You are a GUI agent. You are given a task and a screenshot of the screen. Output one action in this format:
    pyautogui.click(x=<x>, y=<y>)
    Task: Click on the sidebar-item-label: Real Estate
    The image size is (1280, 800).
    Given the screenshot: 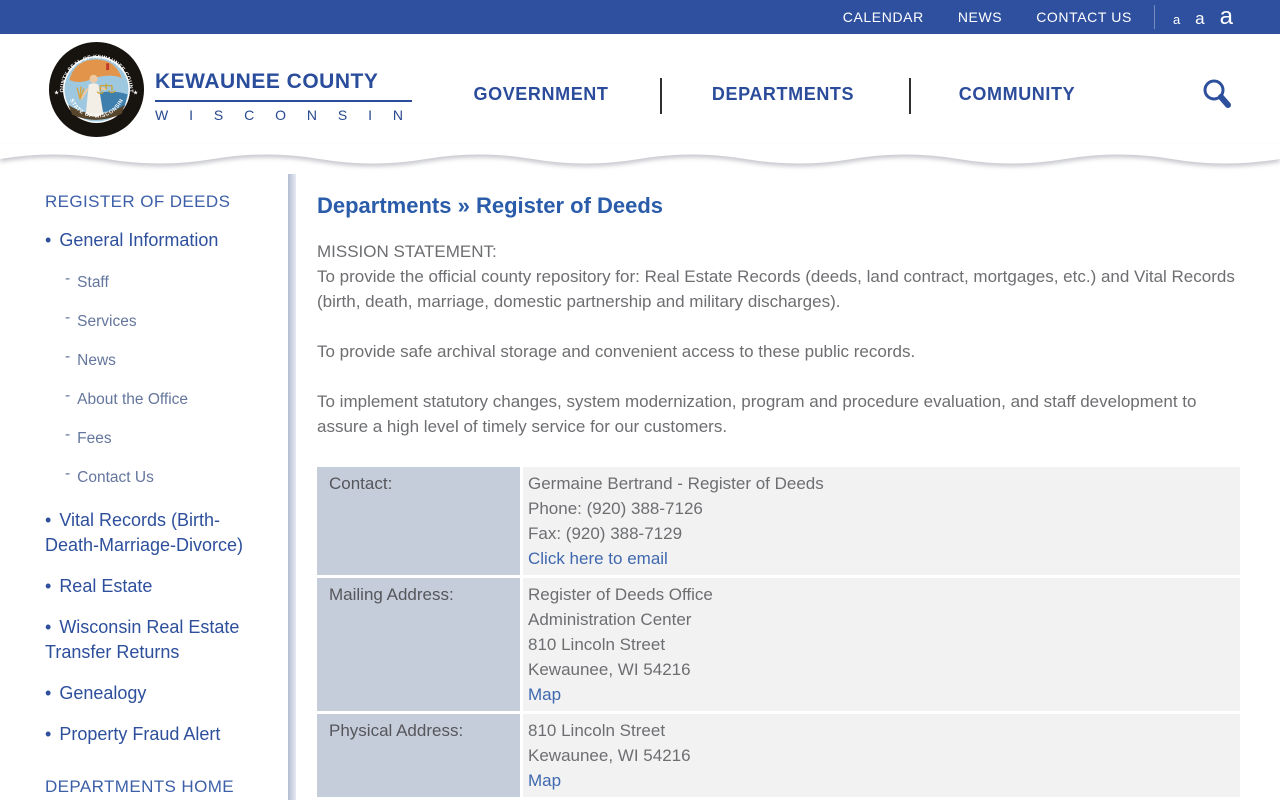 What is the action you would take?
    pyautogui.click(x=106, y=586)
    